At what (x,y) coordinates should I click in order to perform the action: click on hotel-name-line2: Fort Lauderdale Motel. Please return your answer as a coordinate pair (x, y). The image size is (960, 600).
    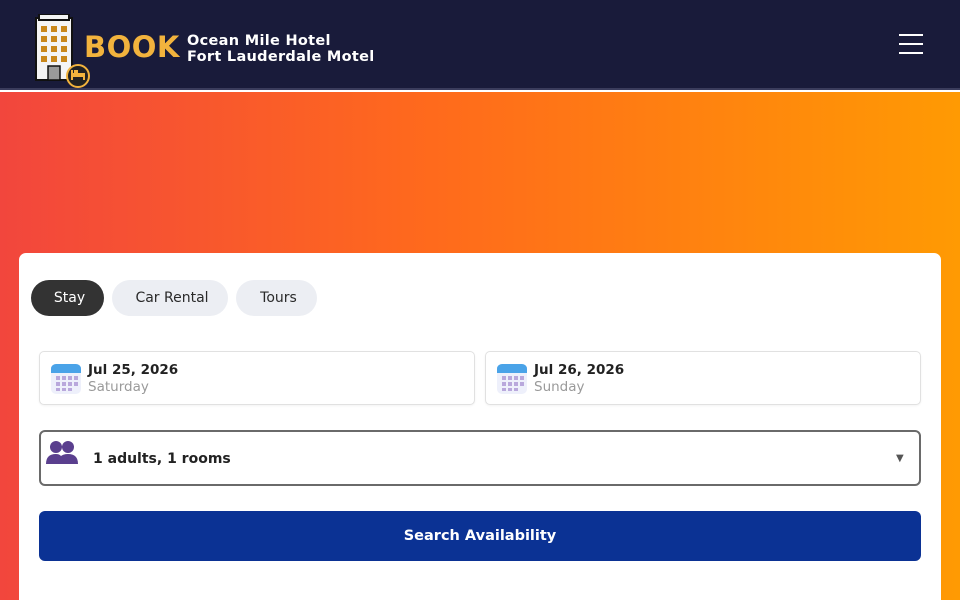
    Looking at the image, I should click on (281, 57).